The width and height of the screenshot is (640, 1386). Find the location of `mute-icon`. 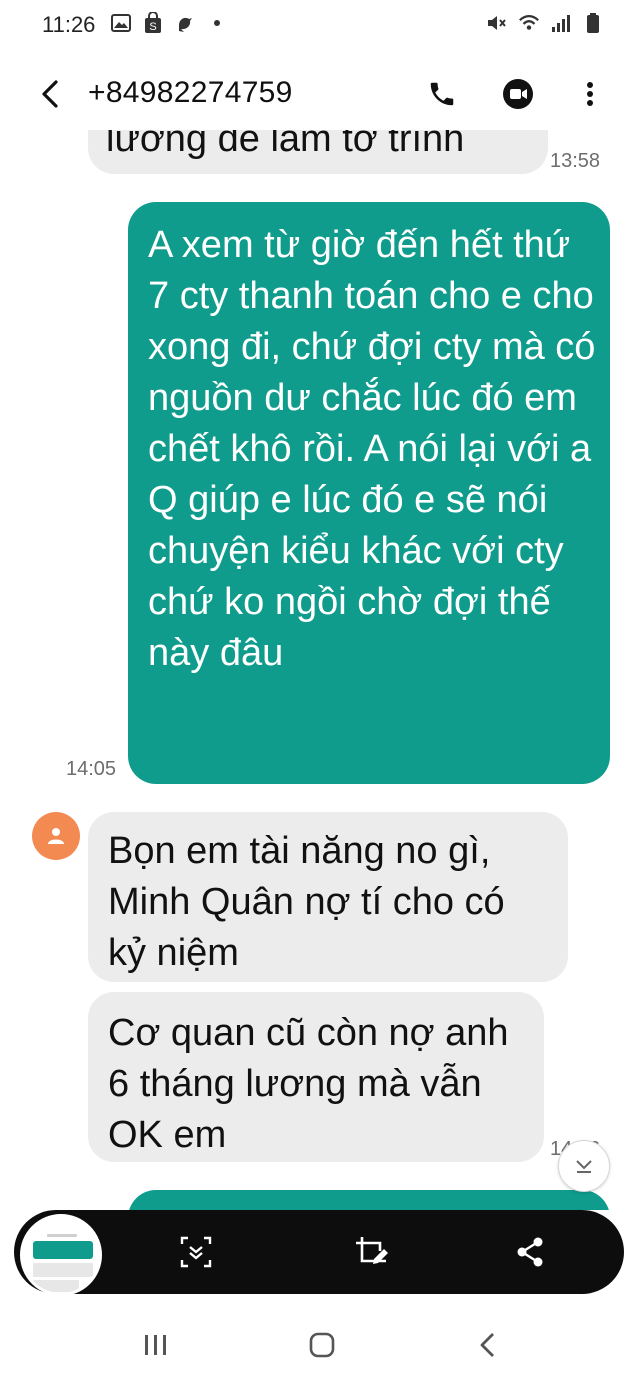

mute-icon is located at coordinates (497, 23).